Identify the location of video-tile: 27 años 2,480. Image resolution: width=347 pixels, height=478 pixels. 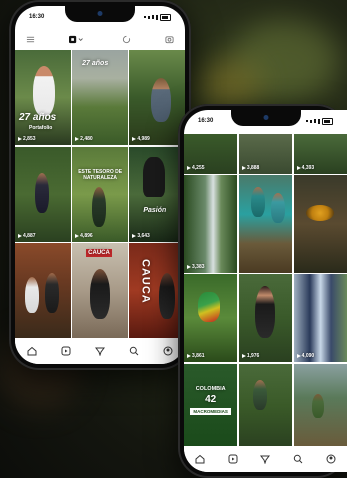
(100, 97).